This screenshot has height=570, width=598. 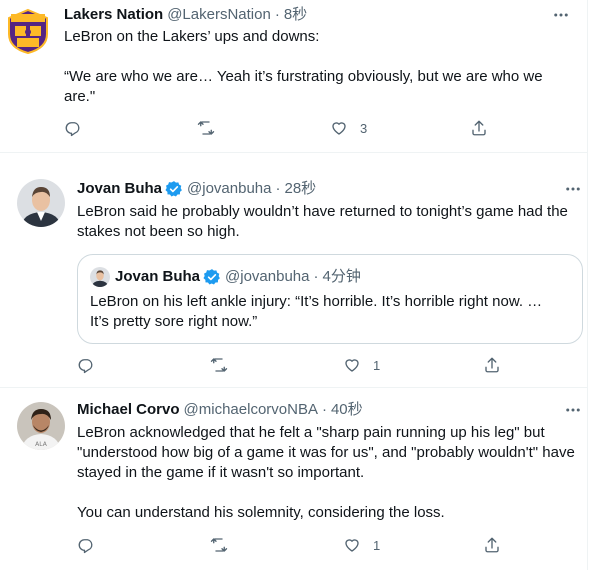 What do you see at coordinates (347, 410) in the screenshot?
I see `timestamp: 40秒` at bounding box center [347, 410].